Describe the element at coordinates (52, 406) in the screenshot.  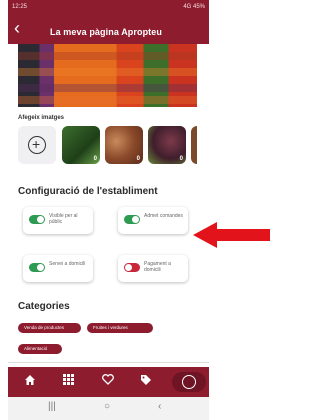
I see `recent-apps-icon: |||` at that location.